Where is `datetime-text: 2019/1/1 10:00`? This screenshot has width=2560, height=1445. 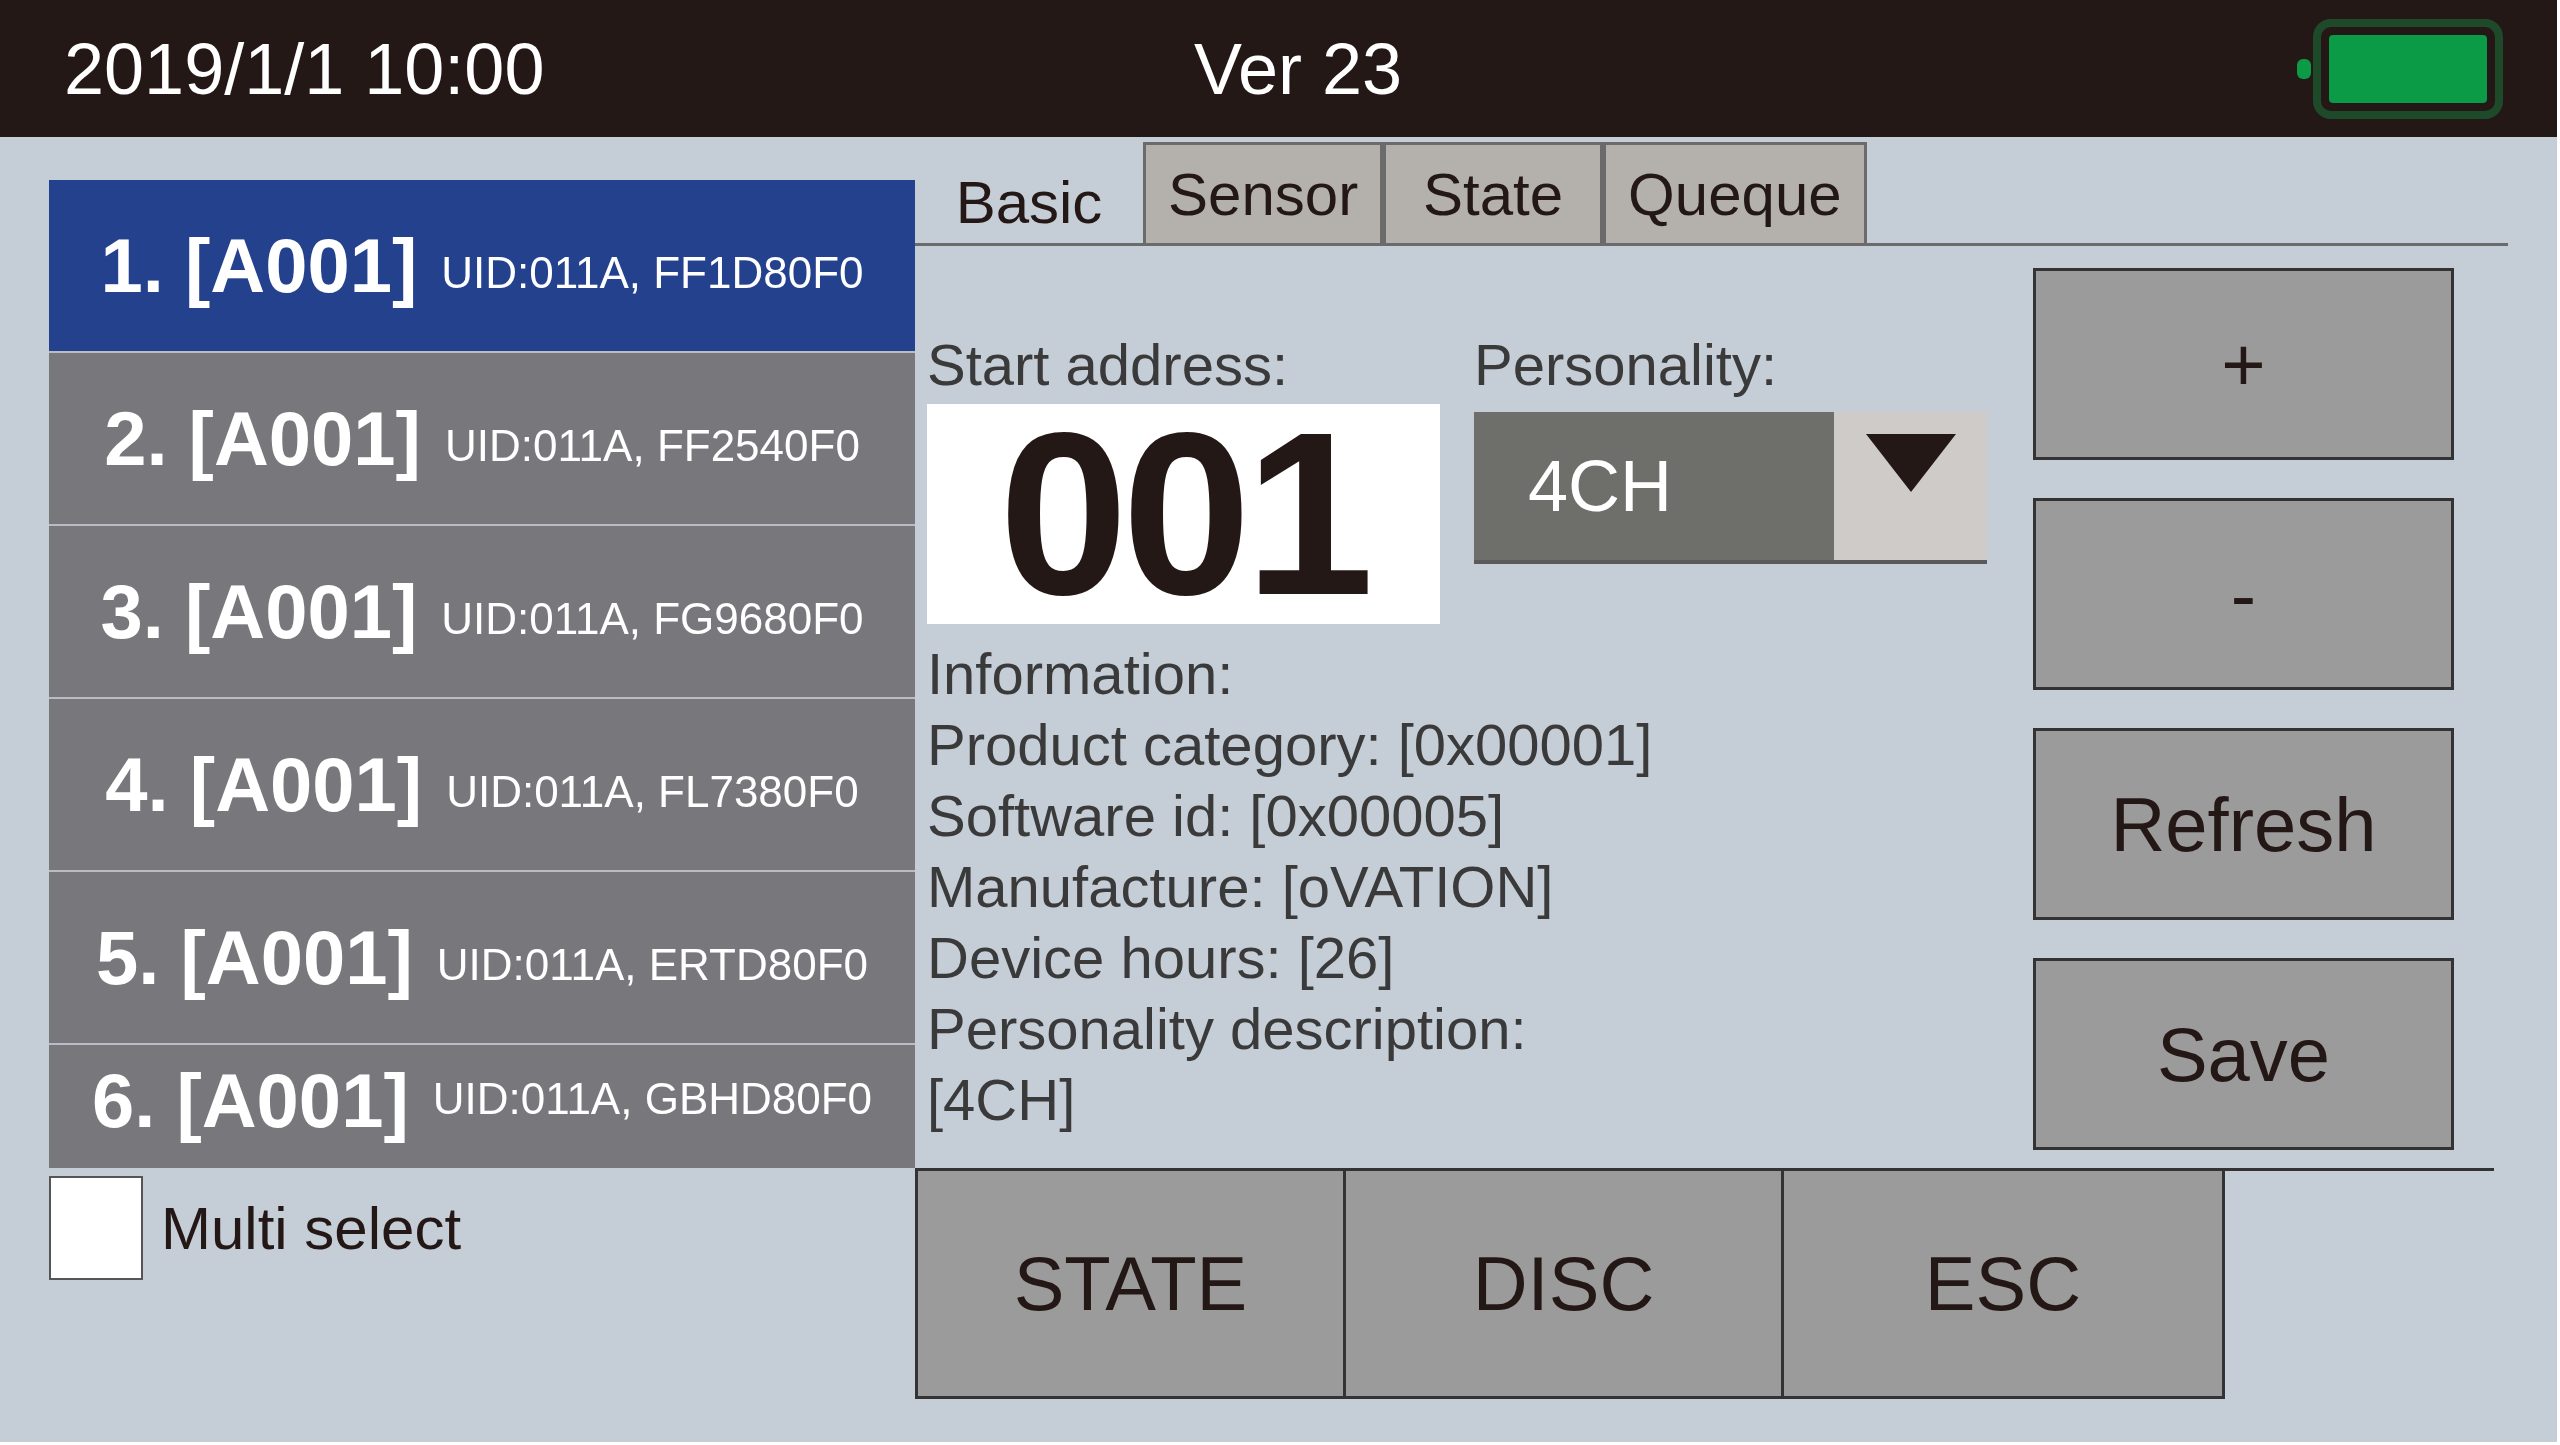
datetime-text: 2019/1/1 10:00 is located at coordinates (305, 68).